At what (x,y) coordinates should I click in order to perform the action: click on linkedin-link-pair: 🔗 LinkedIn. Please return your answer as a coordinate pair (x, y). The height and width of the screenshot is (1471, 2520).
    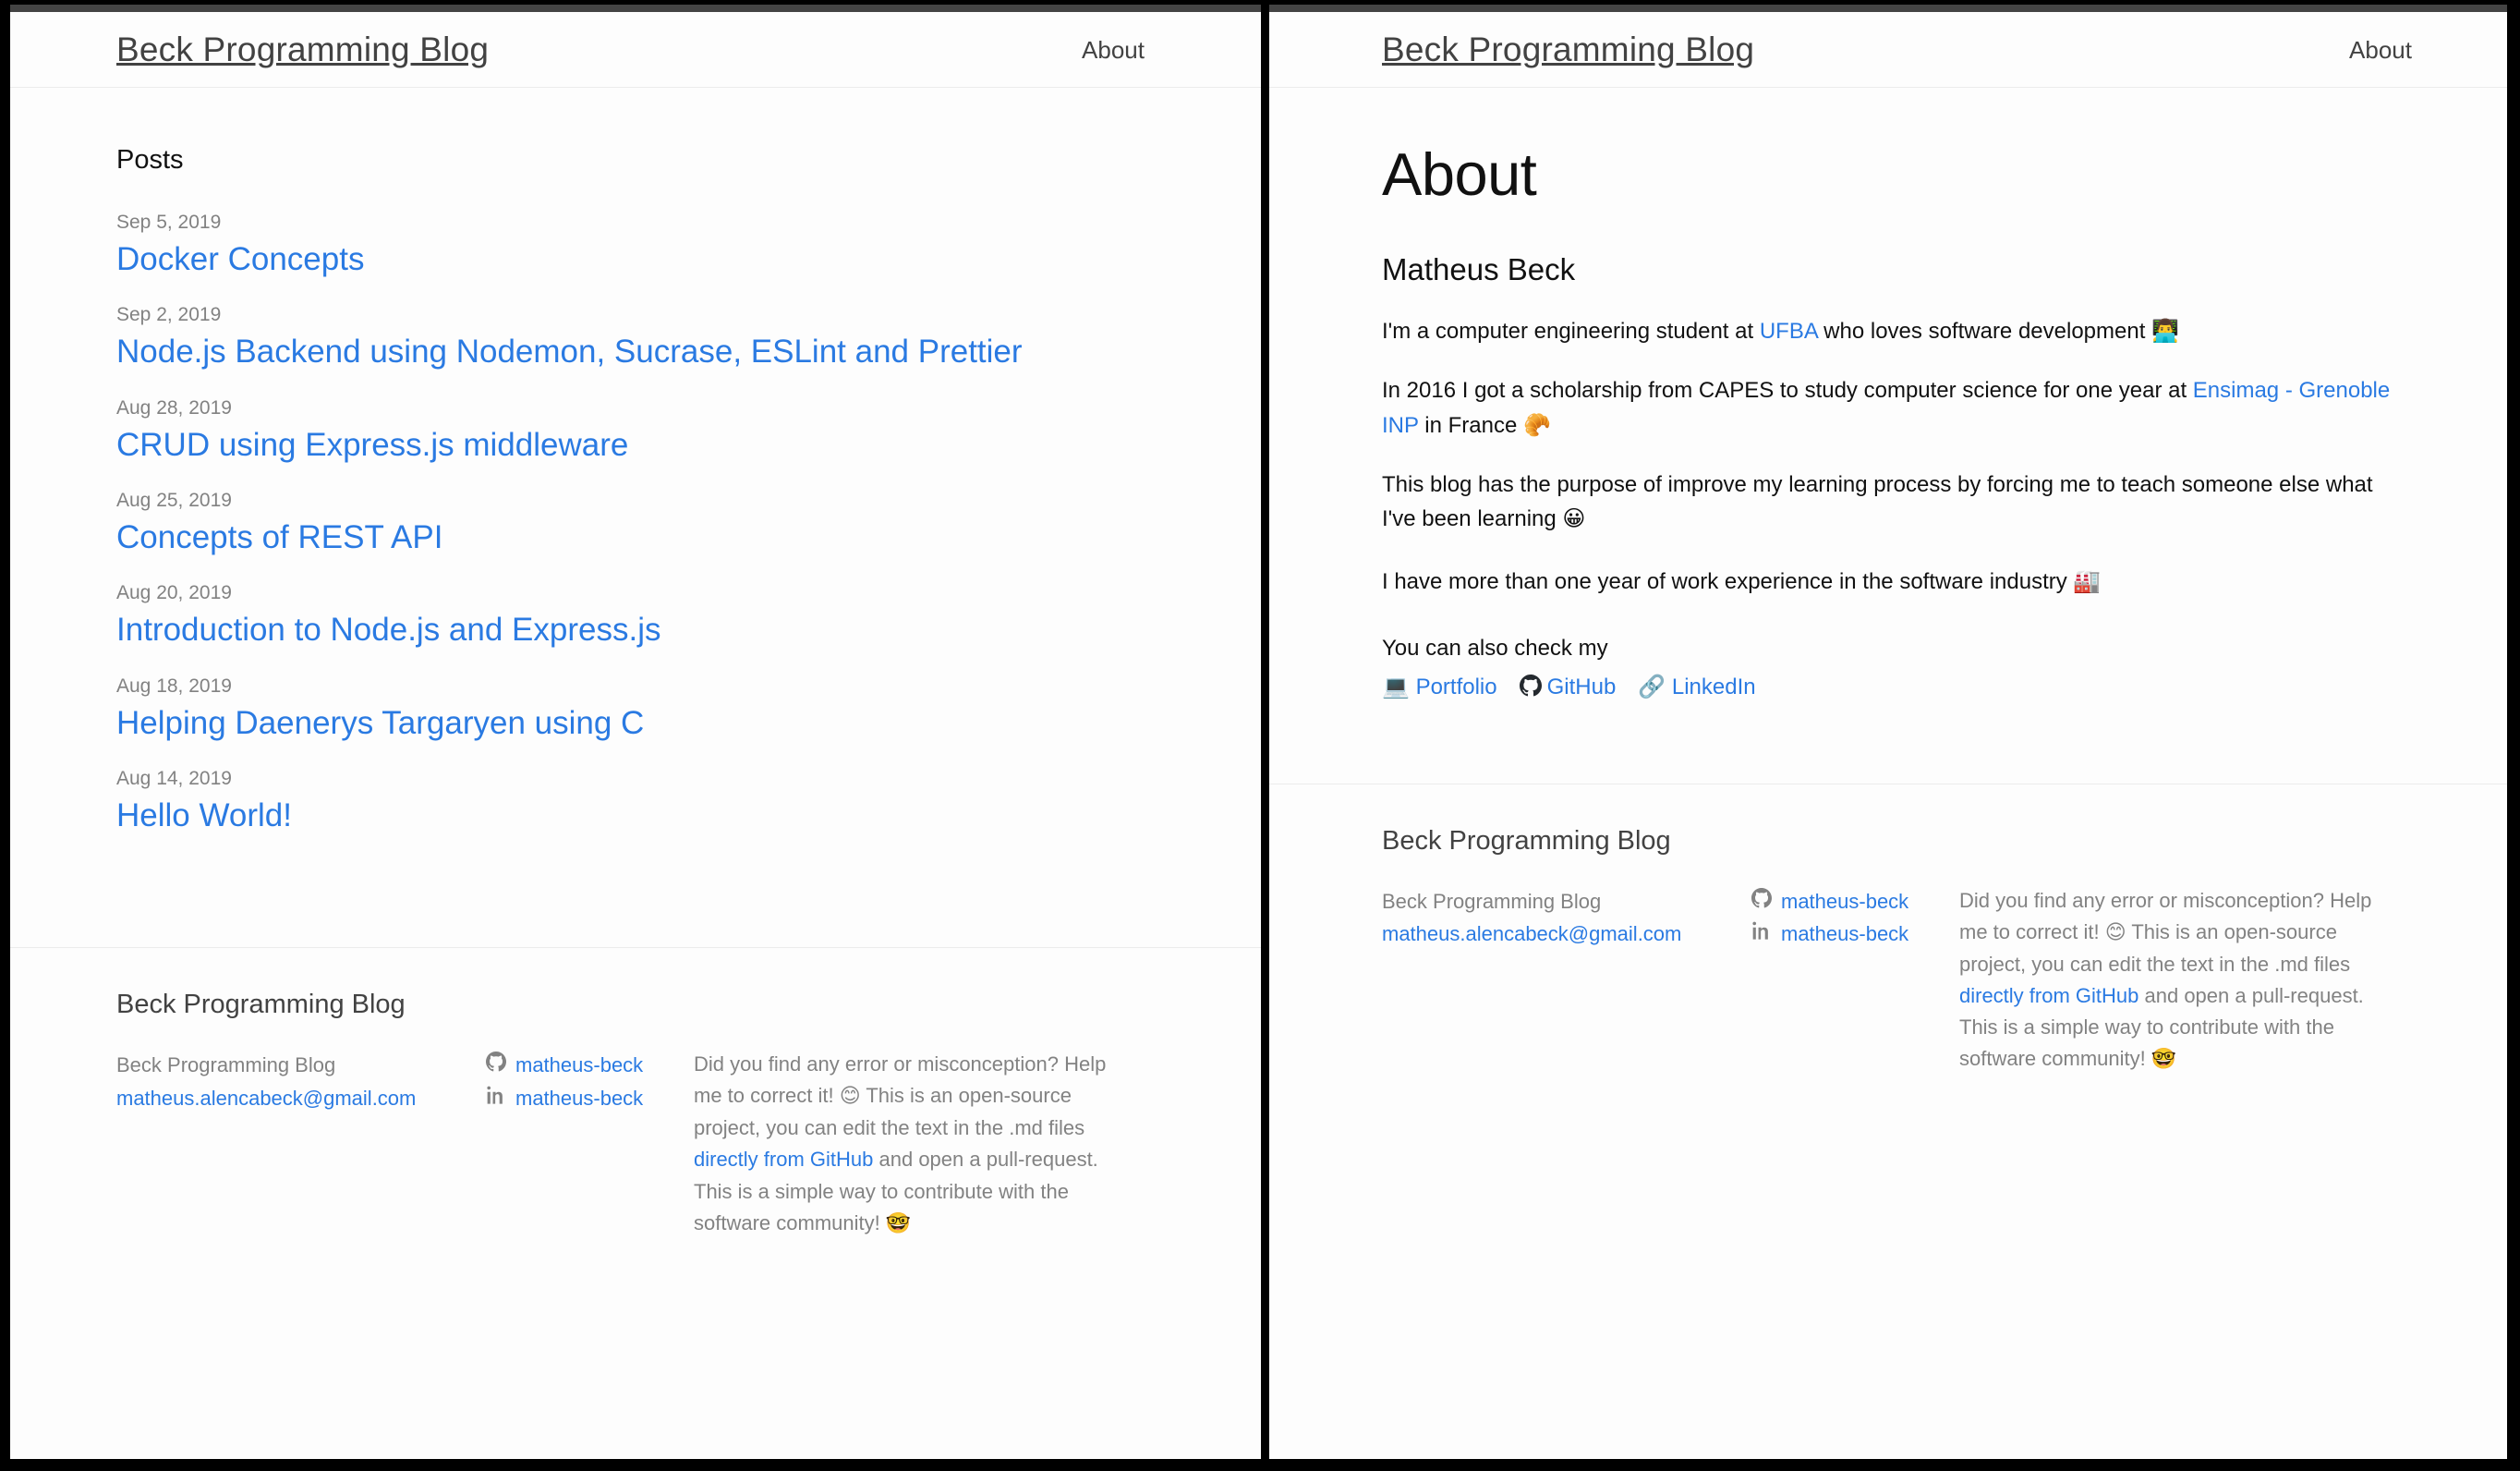
    Looking at the image, I should click on (1697, 687).